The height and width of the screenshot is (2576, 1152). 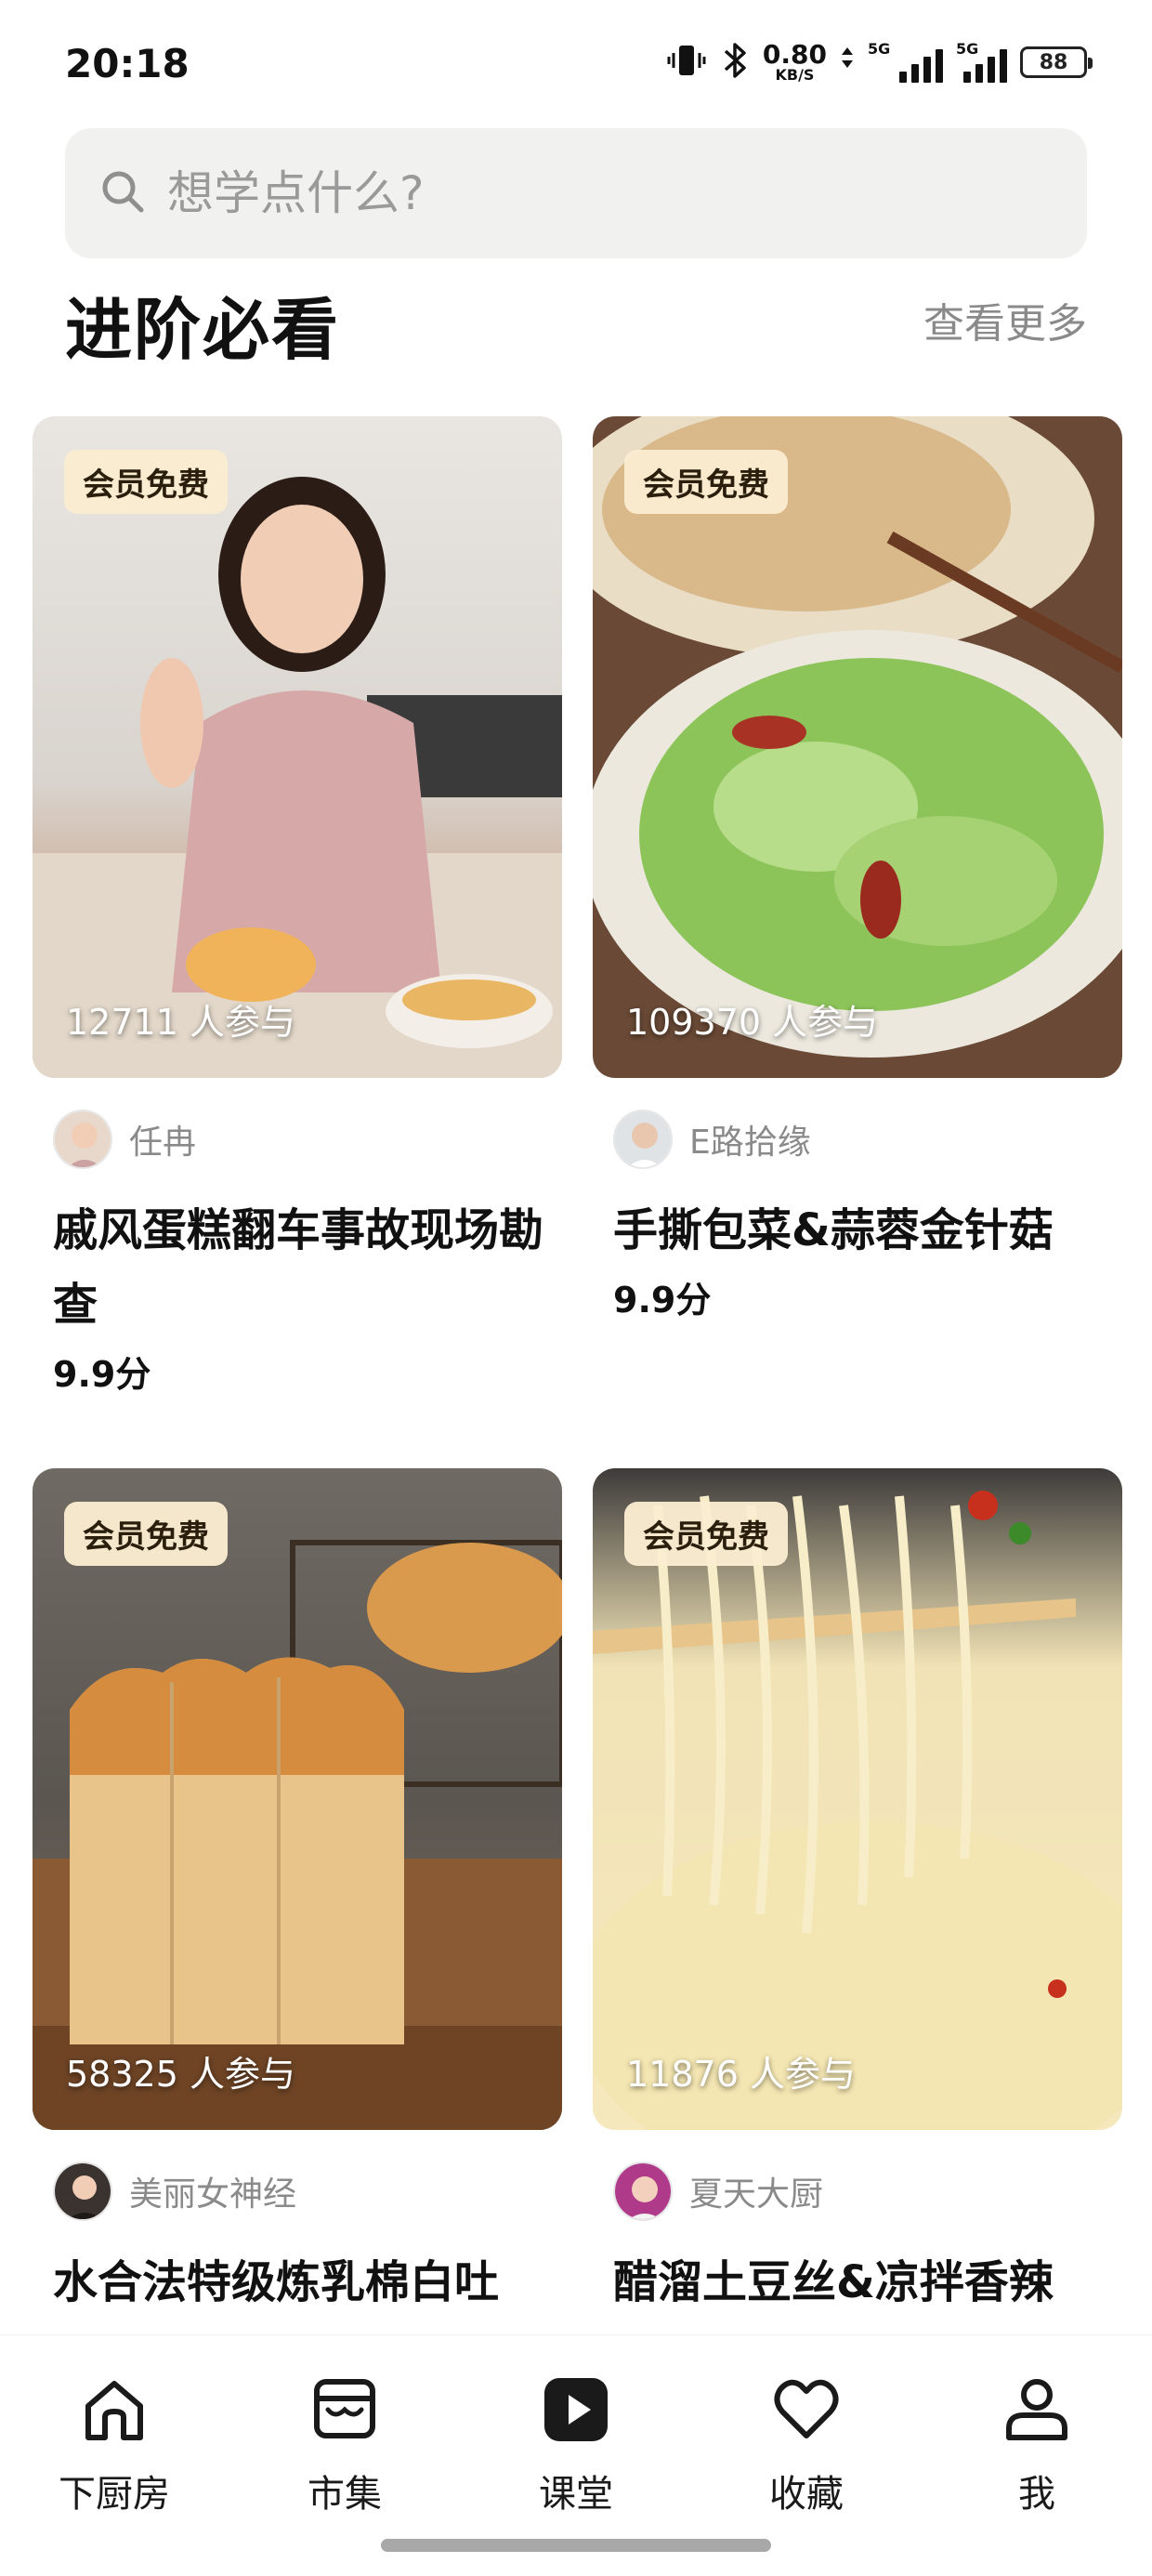 What do you see at coordinates (967, 49) in the screenshot?
I see `signal-label-2: 5G` at bounding box center [967, 49].